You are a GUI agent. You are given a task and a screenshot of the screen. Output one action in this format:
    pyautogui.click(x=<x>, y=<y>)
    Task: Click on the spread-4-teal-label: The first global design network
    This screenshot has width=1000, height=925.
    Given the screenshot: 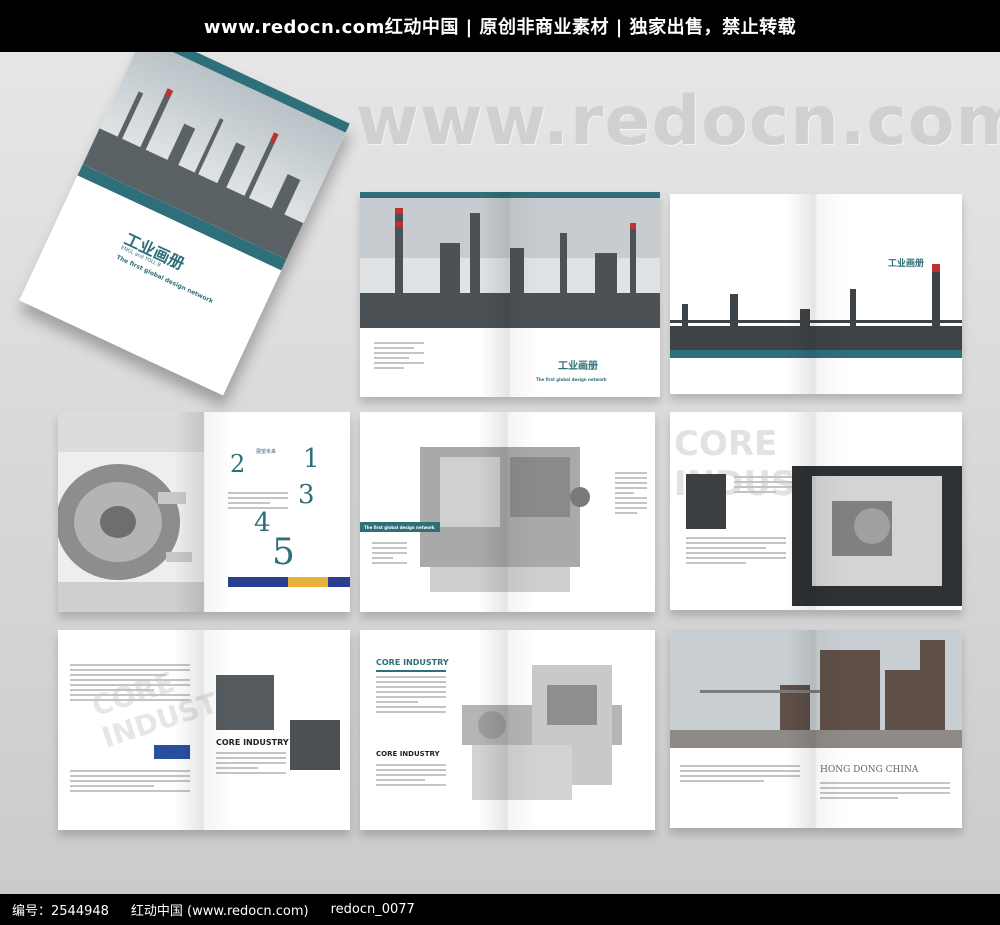 What is the action you would take?
    pyautogui.click(x=400, y=527)
    